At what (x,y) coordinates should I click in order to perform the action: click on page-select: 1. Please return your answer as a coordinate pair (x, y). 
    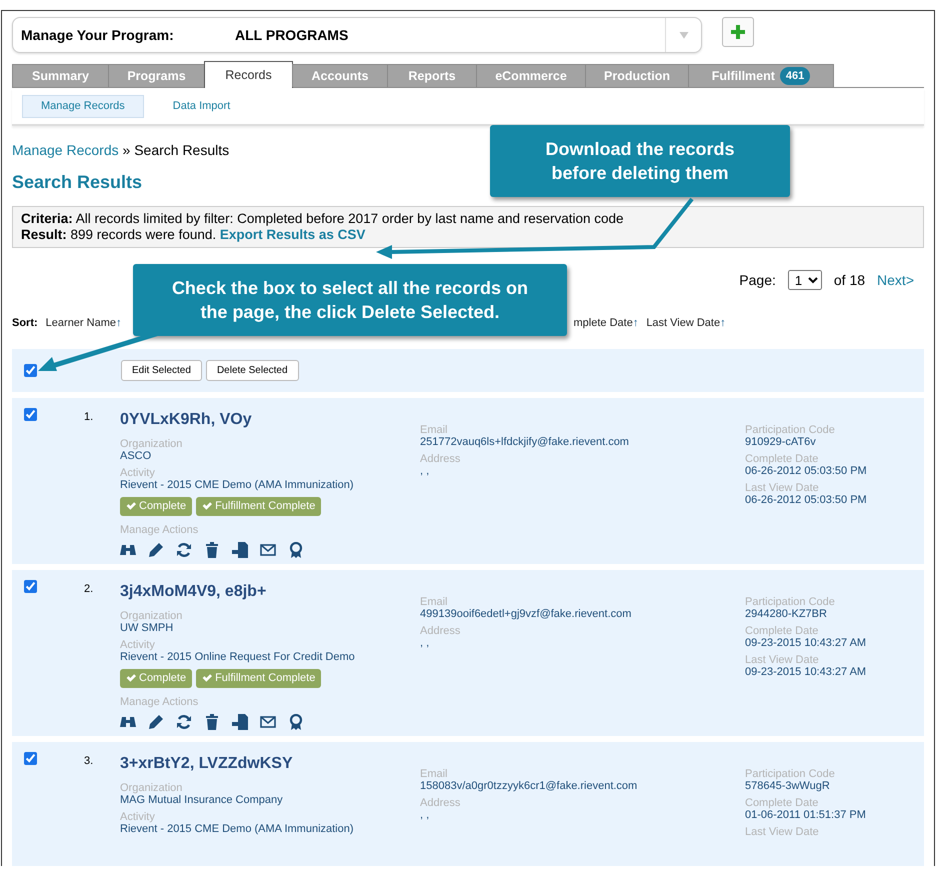
    Looking at the image, I should click on (805, 280).